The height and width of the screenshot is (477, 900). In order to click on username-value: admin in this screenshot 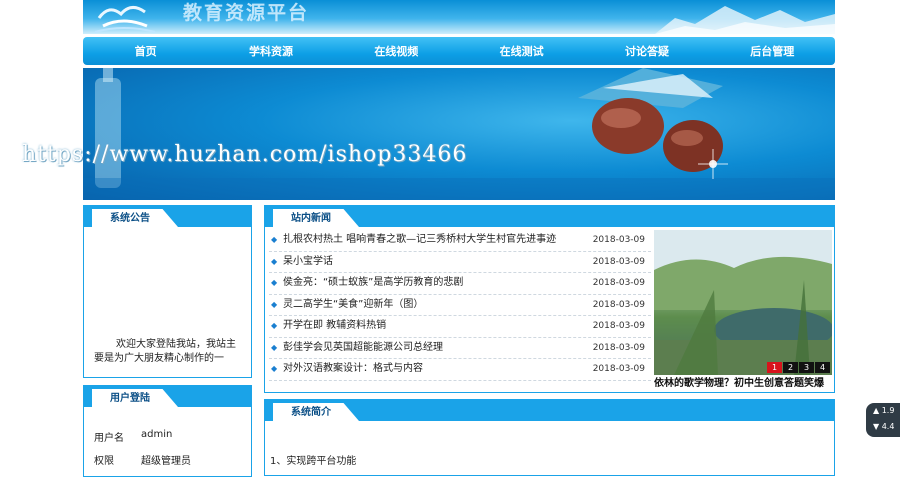, I will do `click(157, 434)`.